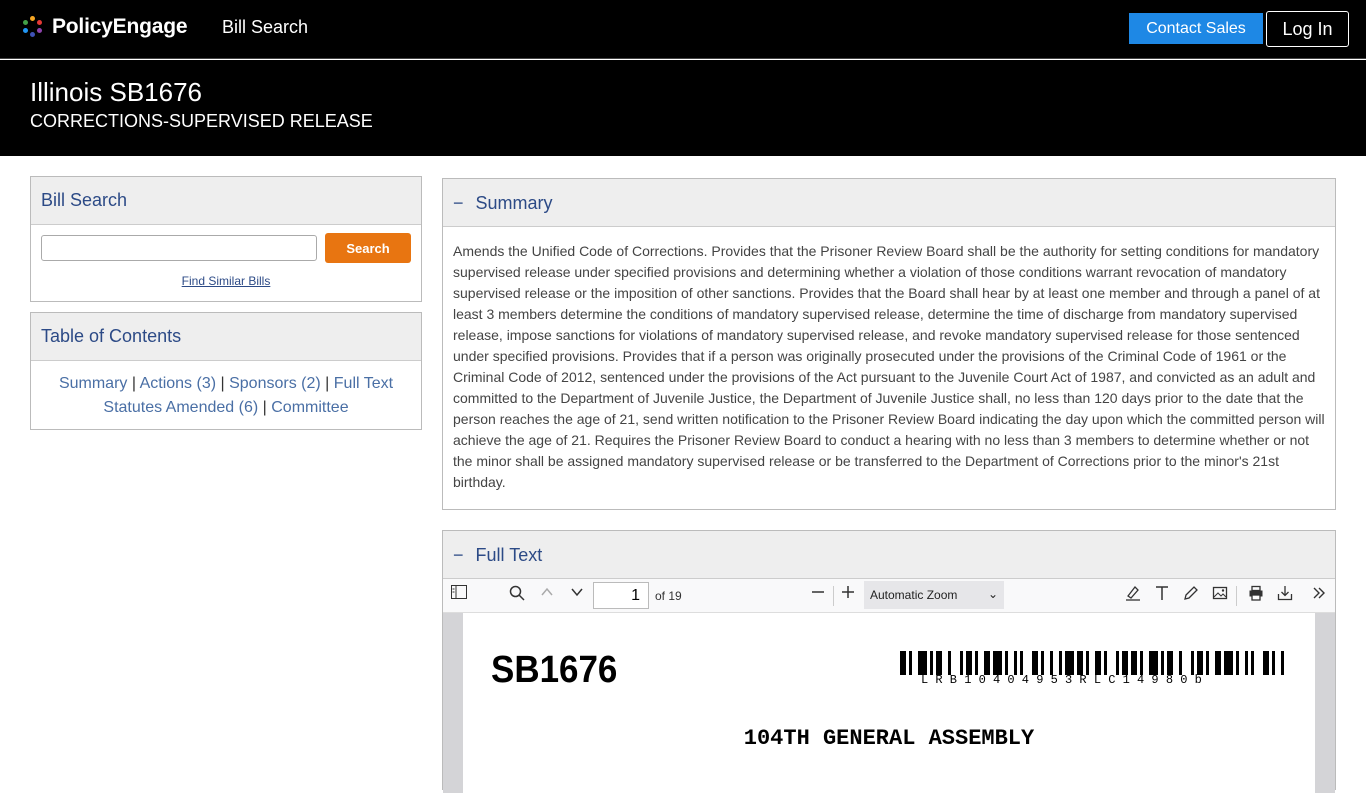 The width and height of the screenshot is (1366, 793). Describe the element at coordinates (889, 738) in the screenshot. I see `document-assembly-heading: 104TH GENERAL ASSEMBLY` at that location.